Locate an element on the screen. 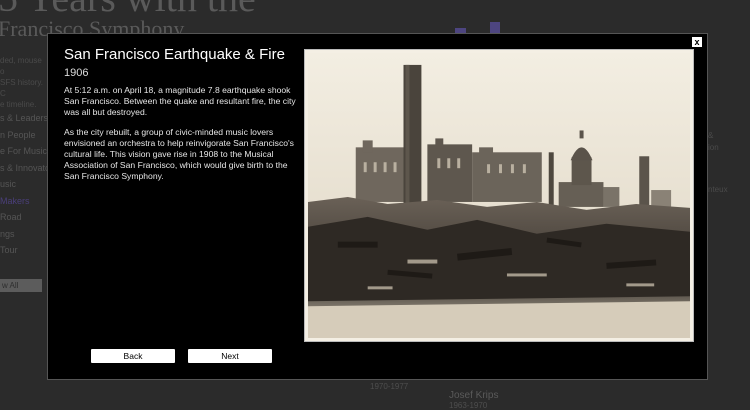 Image resolution: width=750 pixels, height=410 pixels. close-icon: x is located at coordinates (697, 42).